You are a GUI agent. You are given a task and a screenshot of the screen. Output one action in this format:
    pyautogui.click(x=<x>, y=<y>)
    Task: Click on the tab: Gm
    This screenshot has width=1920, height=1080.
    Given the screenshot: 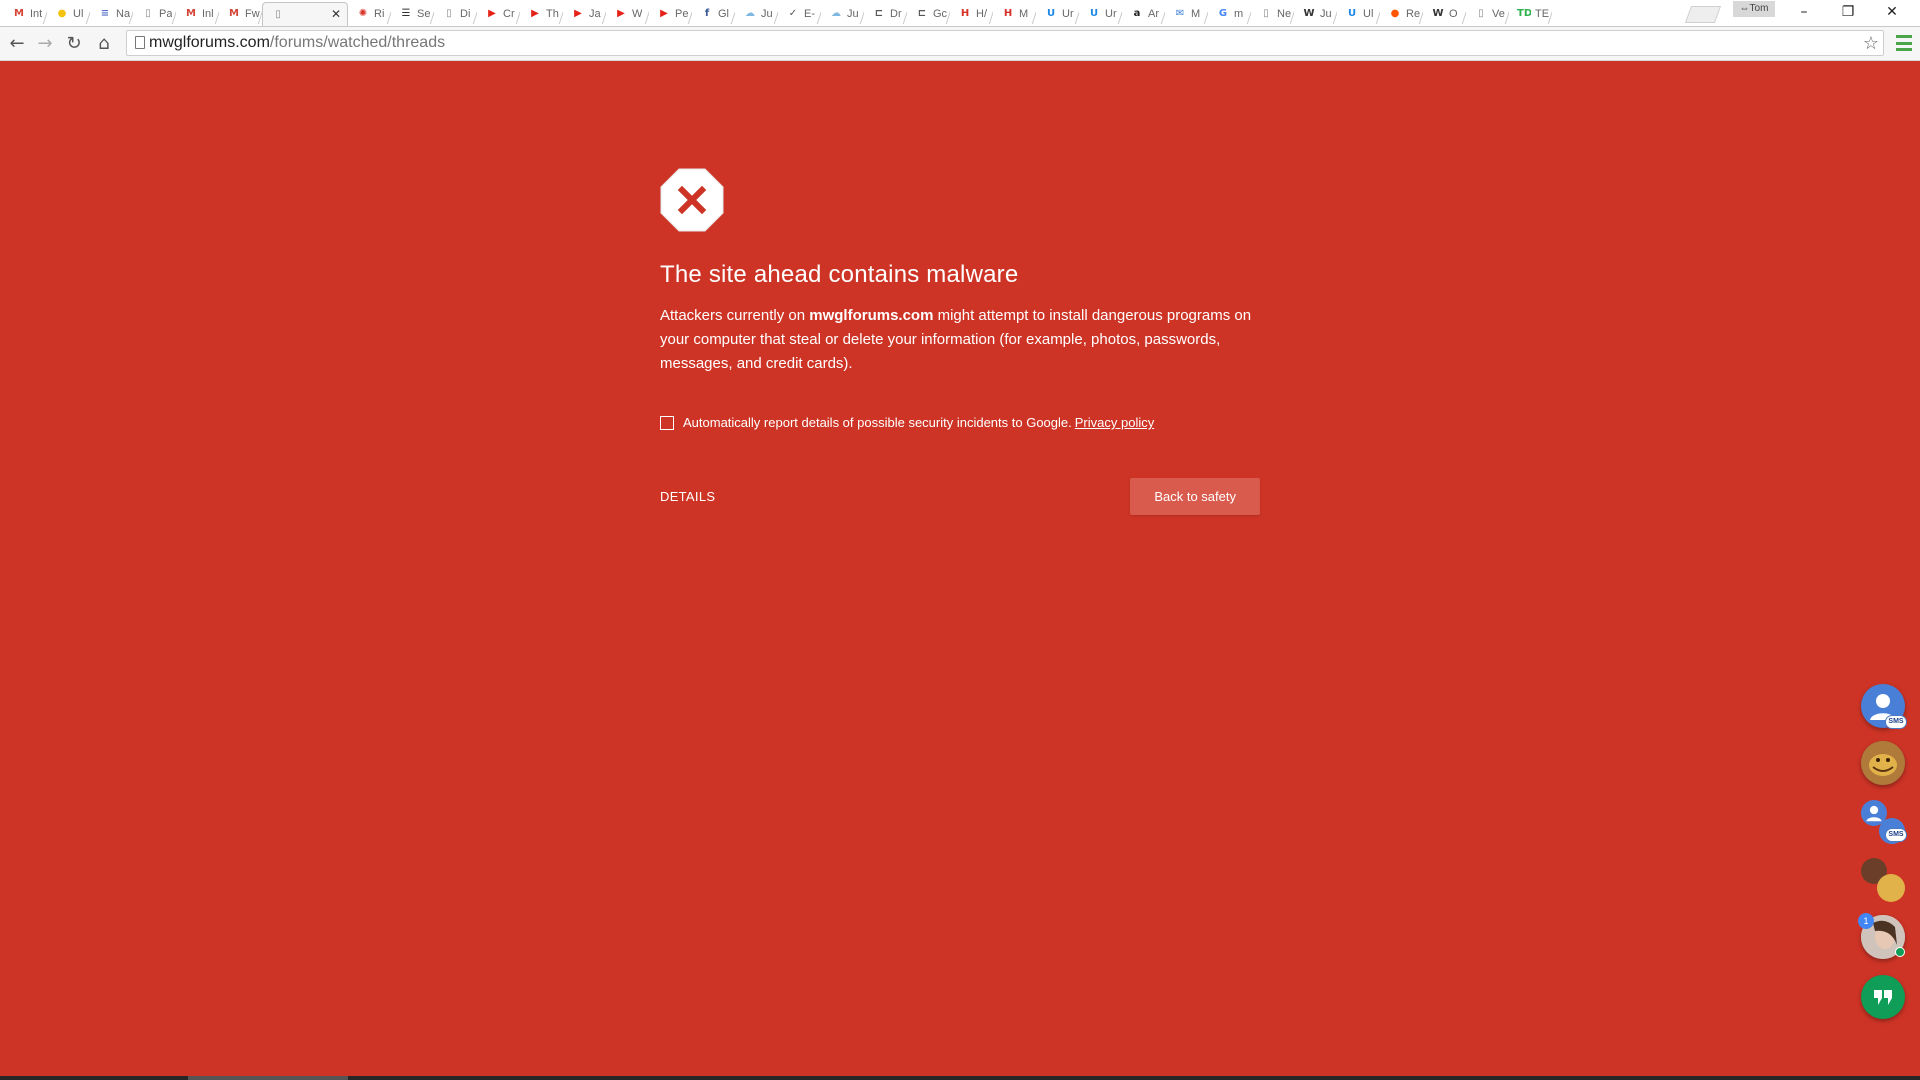 What is the action you would take?
    pyautogui.click(x=1229, y=14)
    